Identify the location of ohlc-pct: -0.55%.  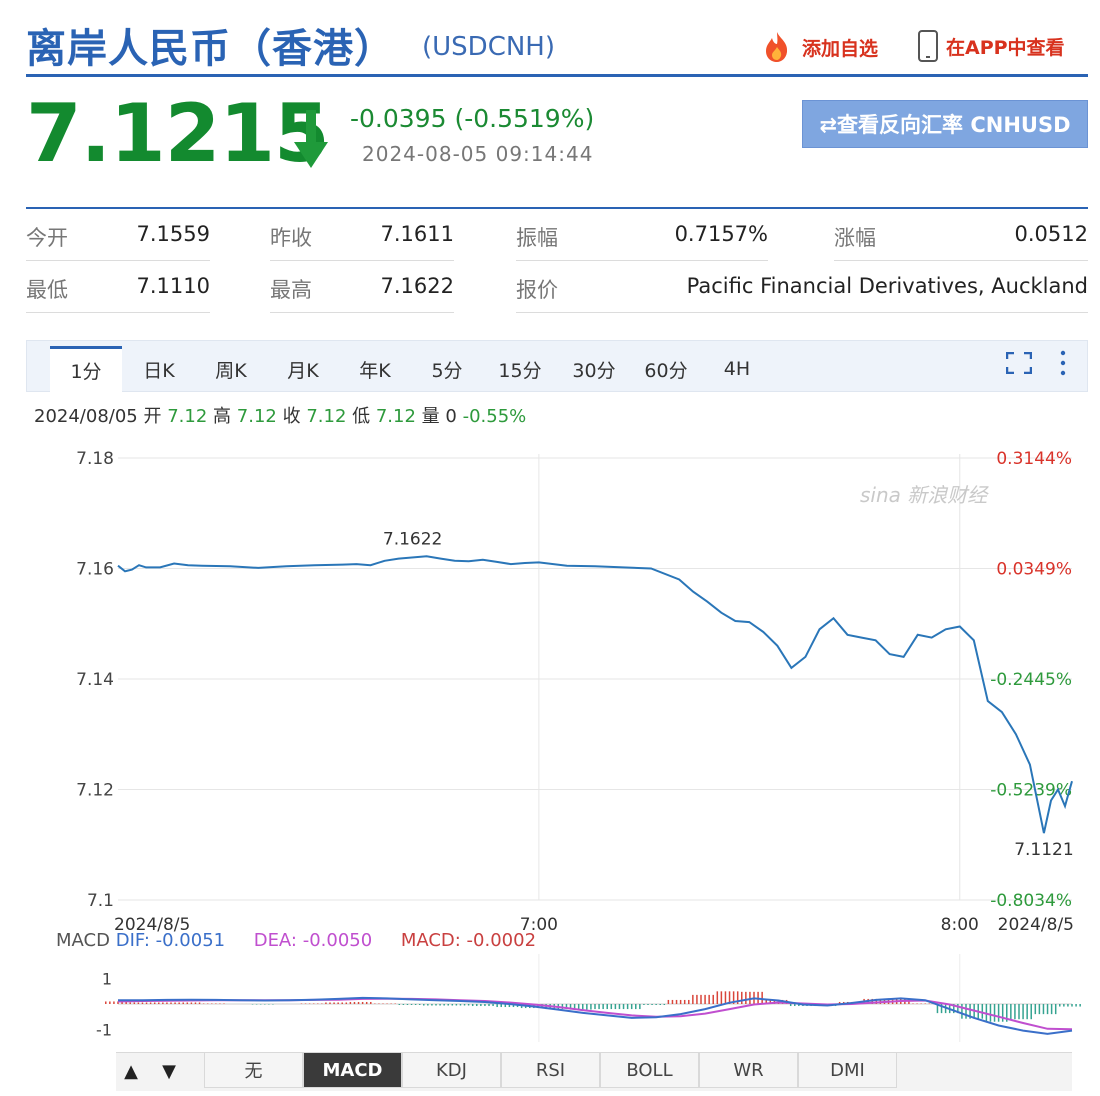
(494, 416).